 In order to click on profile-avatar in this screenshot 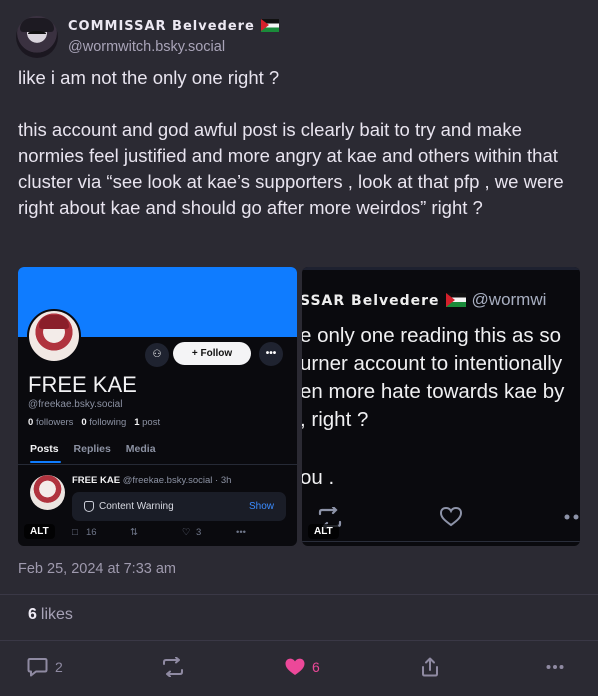, I will do `click(54, 336)`.